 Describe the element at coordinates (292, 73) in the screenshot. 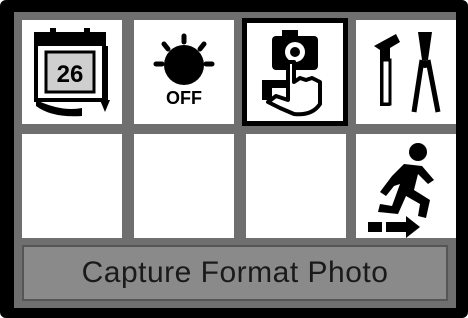

I see `camera-hand-icon` at that location.